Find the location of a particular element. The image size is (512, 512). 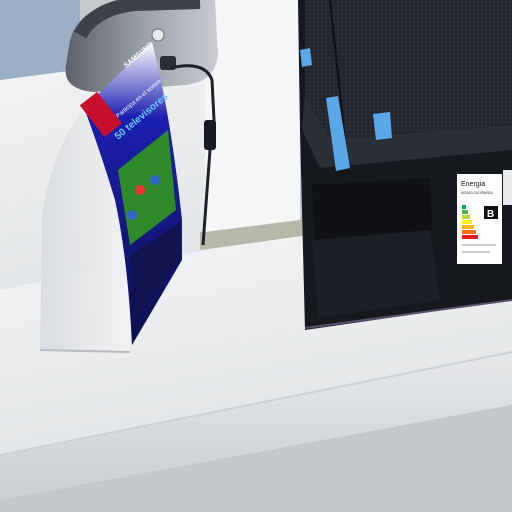

back-panel is located at coordinates (252, 116).